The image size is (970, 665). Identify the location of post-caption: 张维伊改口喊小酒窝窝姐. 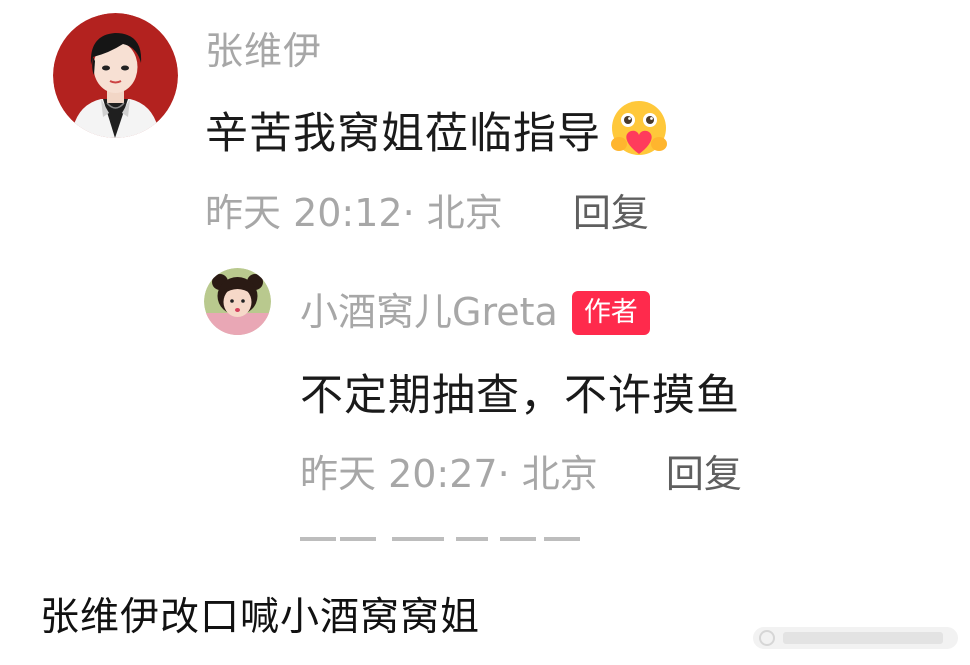
(260, 617).